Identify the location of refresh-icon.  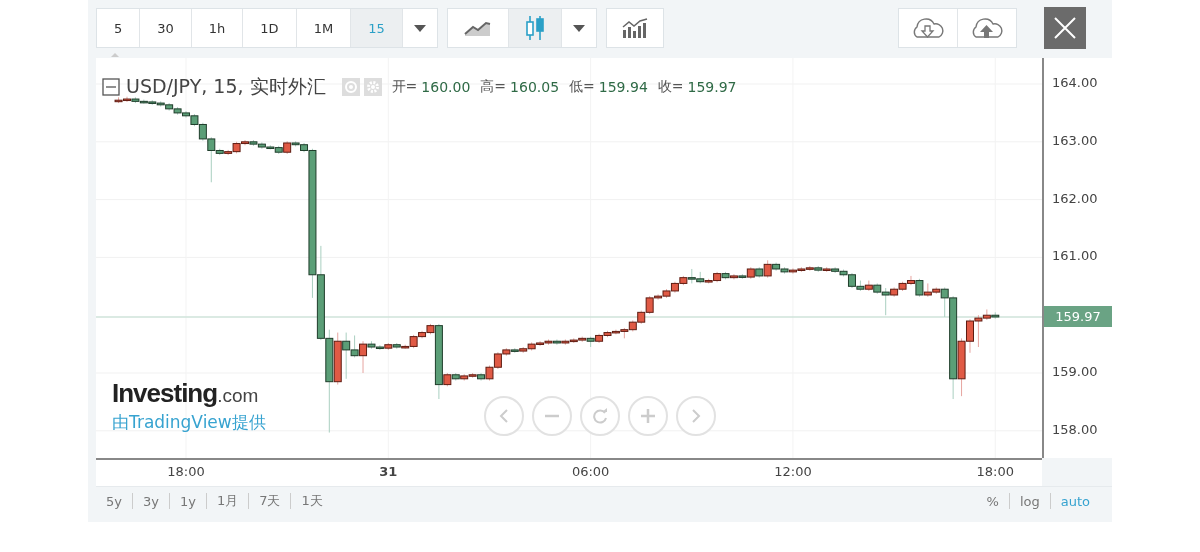
(600, 416).